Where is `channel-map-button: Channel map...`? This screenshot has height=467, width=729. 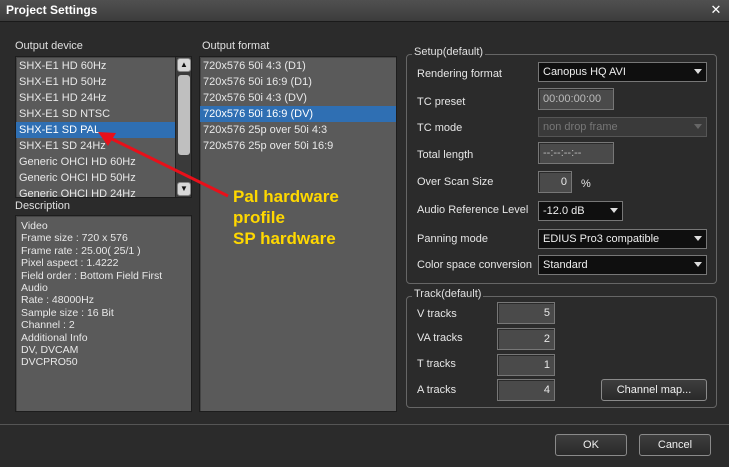 channel-map-button: Channel map... is located at coordinates (654, 390).